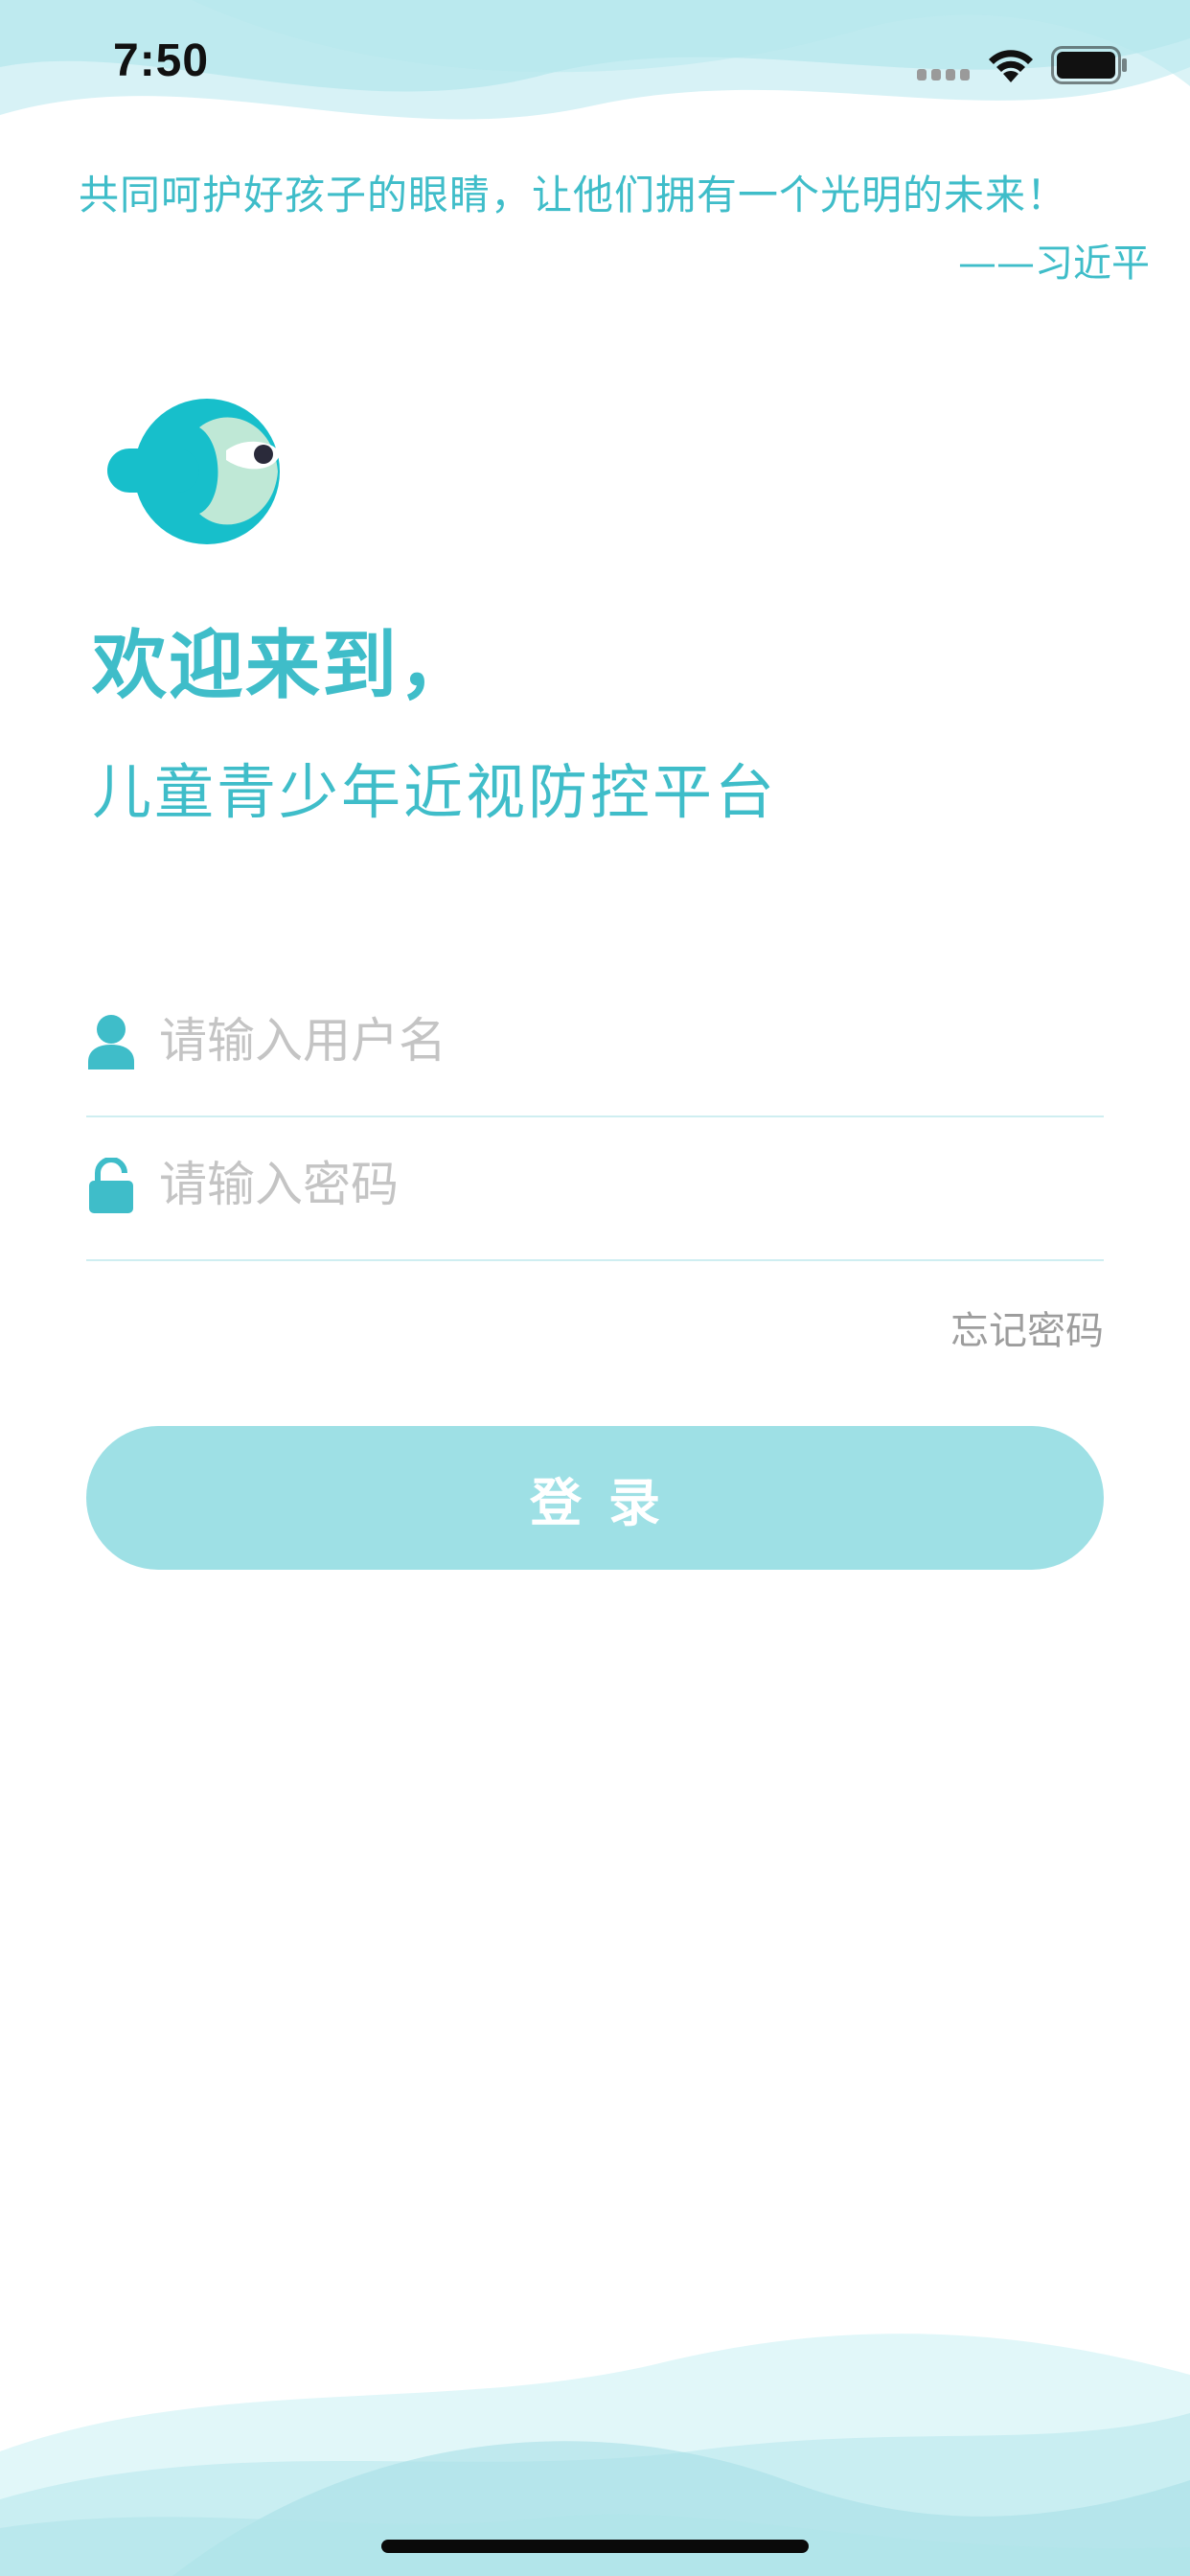  What do you see at coordinates (1054, 264) in the screenshot?
I see `quote-author: ——习近平` at bounding box center [1054, 264].